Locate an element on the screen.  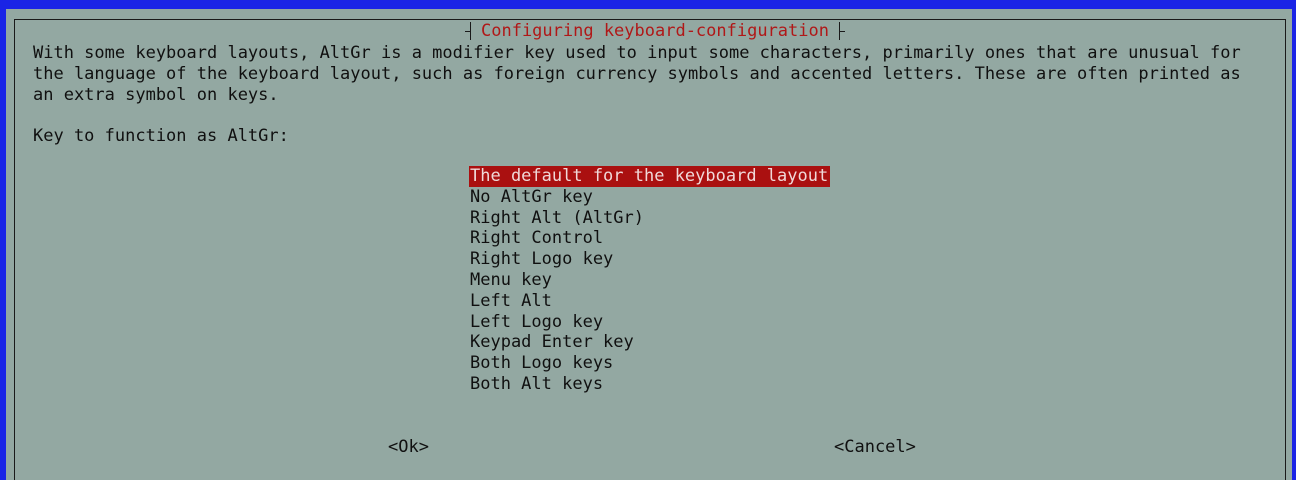
option-default-layout: The default for the keyboard layout is located at coordinates (650, 176).